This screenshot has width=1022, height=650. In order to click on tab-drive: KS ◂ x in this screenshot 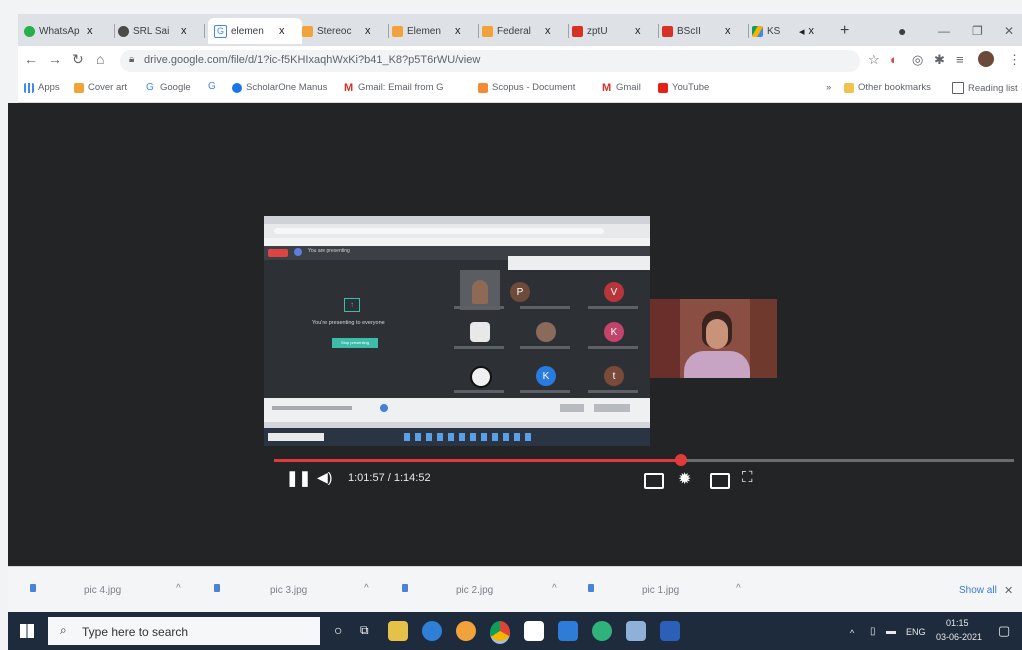, I will do `click(794, 31)`.